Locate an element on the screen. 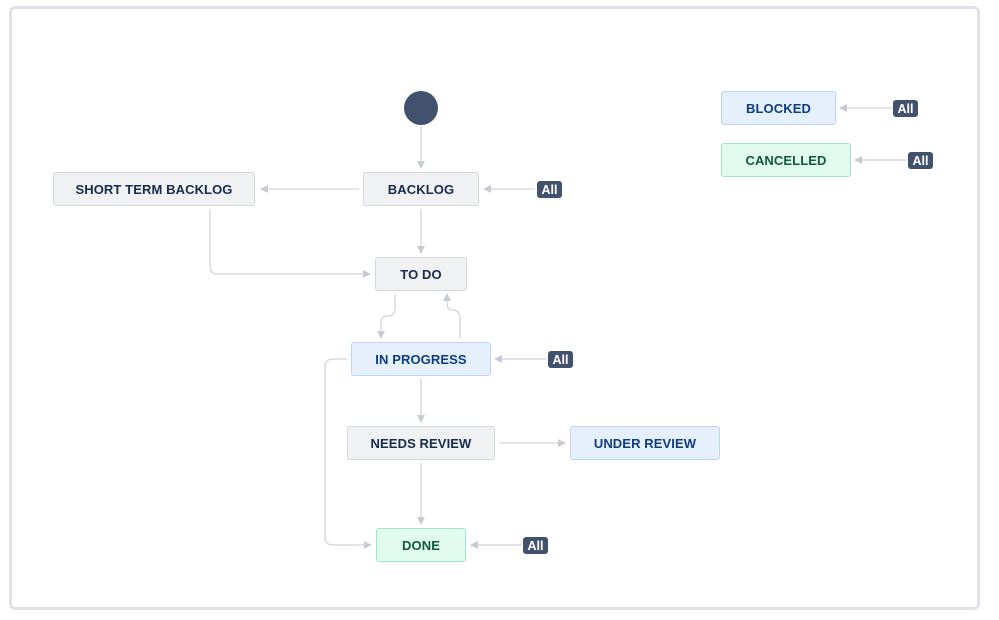  status-backlog: BACKLOG is located at coordinates (421, 189).